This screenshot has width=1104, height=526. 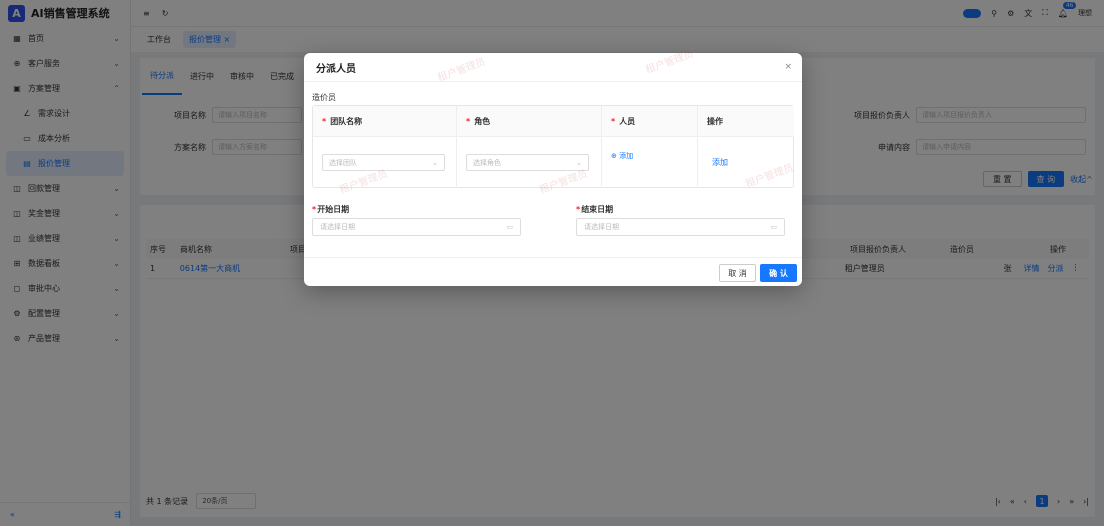 I want to click on edit-icon: ∠, so click(x=27, y=113).